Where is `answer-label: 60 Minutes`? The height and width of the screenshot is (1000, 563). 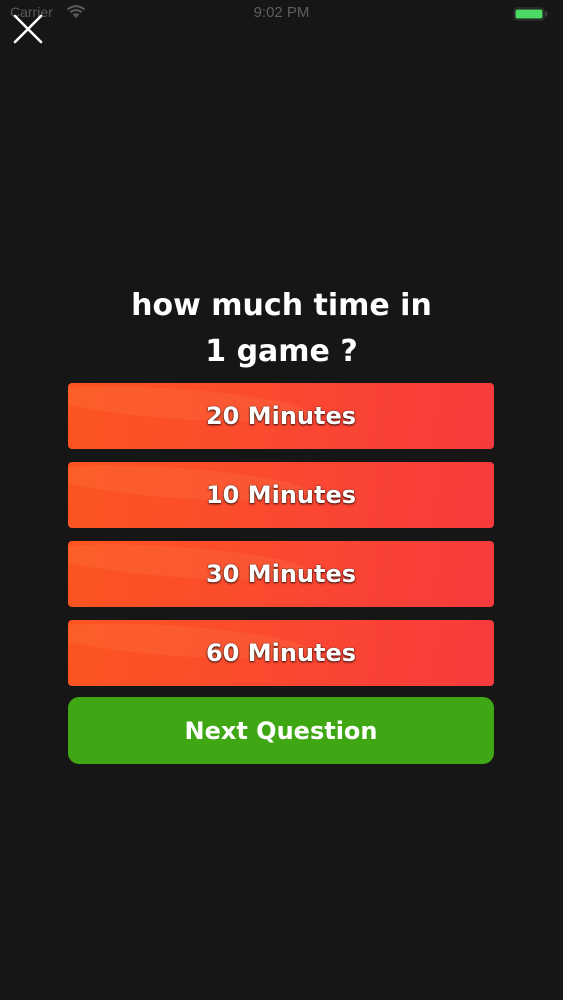
answer-label: 60 Minutes is located at coordinates (281, 653).